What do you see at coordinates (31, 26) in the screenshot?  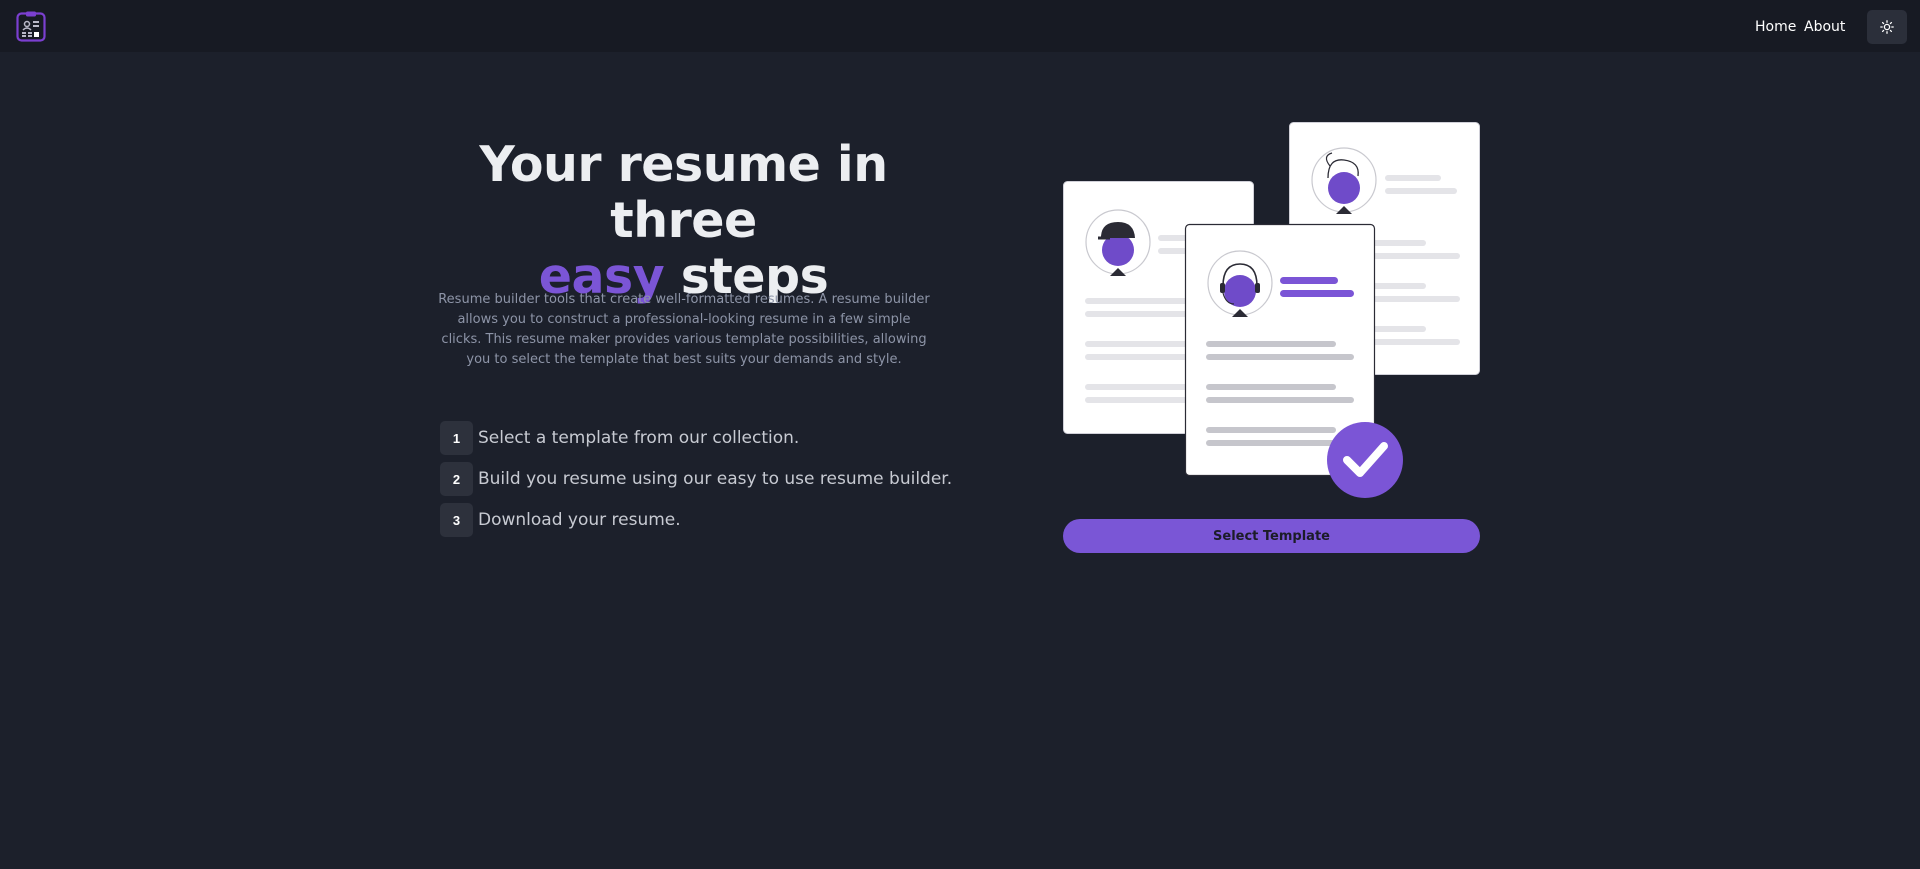 I see `resume-builder-logo-icon` at bounding box center [31, 26].